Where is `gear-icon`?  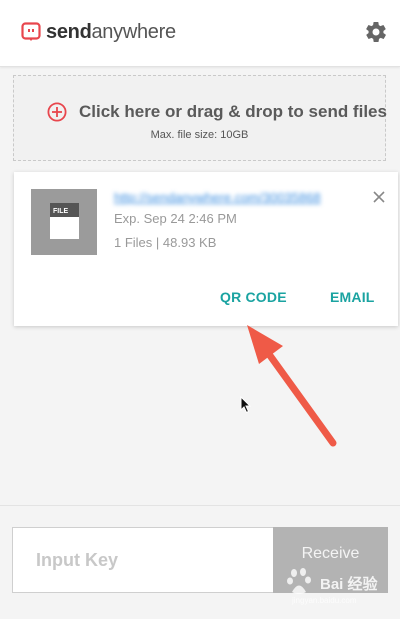
gear-icon is located at coordinates (376, 32).